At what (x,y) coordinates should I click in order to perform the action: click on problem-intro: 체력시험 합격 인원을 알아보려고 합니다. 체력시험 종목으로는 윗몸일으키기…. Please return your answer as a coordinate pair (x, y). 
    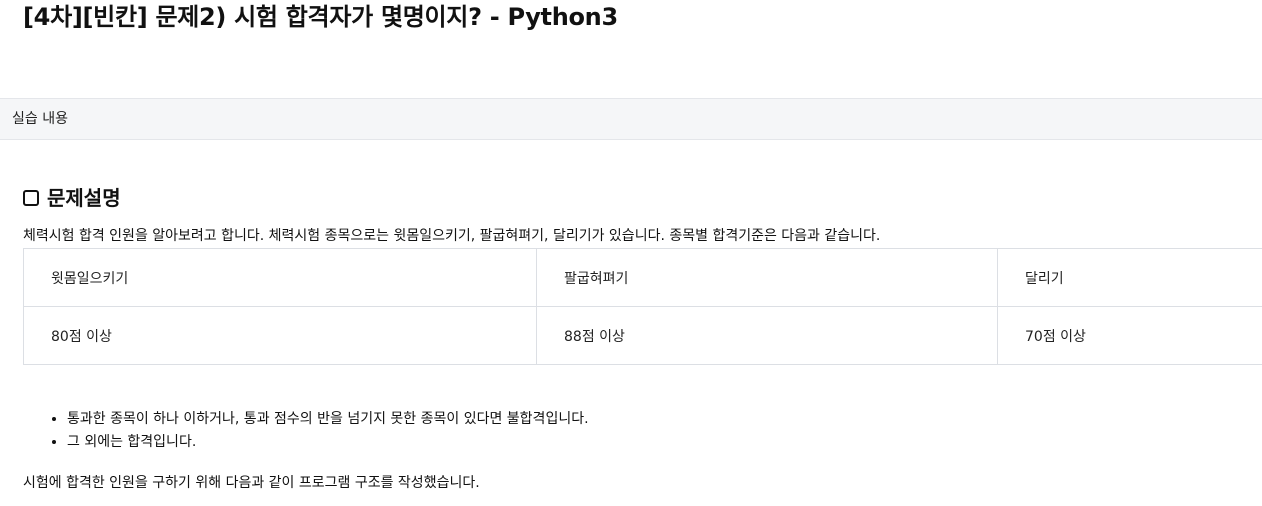
    Looking at the image, I should click on (452, 236).